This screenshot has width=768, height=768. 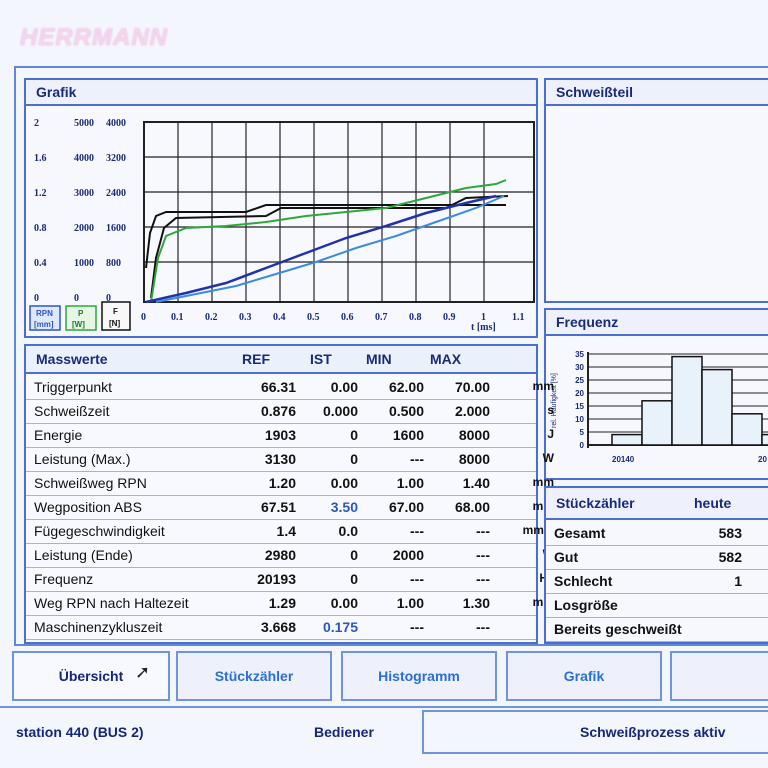 I want to click on row-ref: 20193, so click(x=276, y=579).